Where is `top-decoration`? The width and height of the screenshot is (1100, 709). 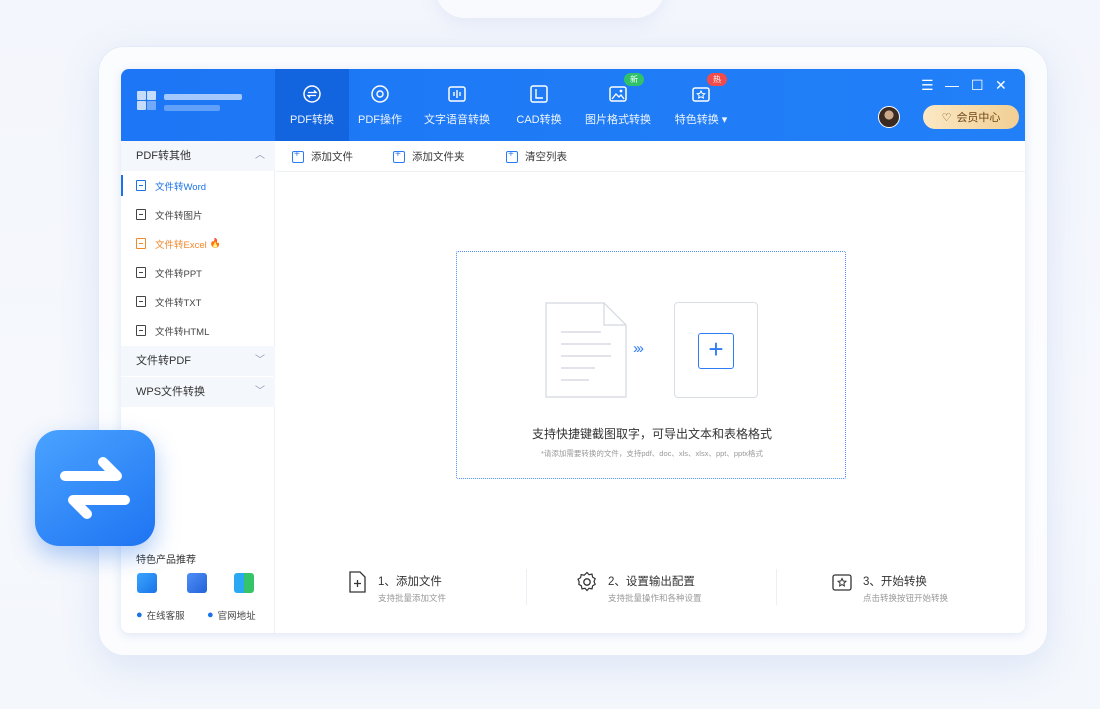
top-decoration is located at coordinates (550, 9).